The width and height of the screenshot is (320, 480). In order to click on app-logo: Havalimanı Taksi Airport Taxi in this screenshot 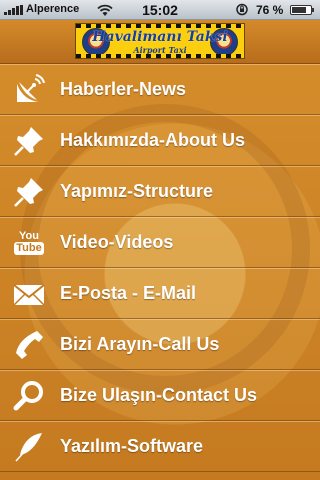, I will do `click(160, 41)`.